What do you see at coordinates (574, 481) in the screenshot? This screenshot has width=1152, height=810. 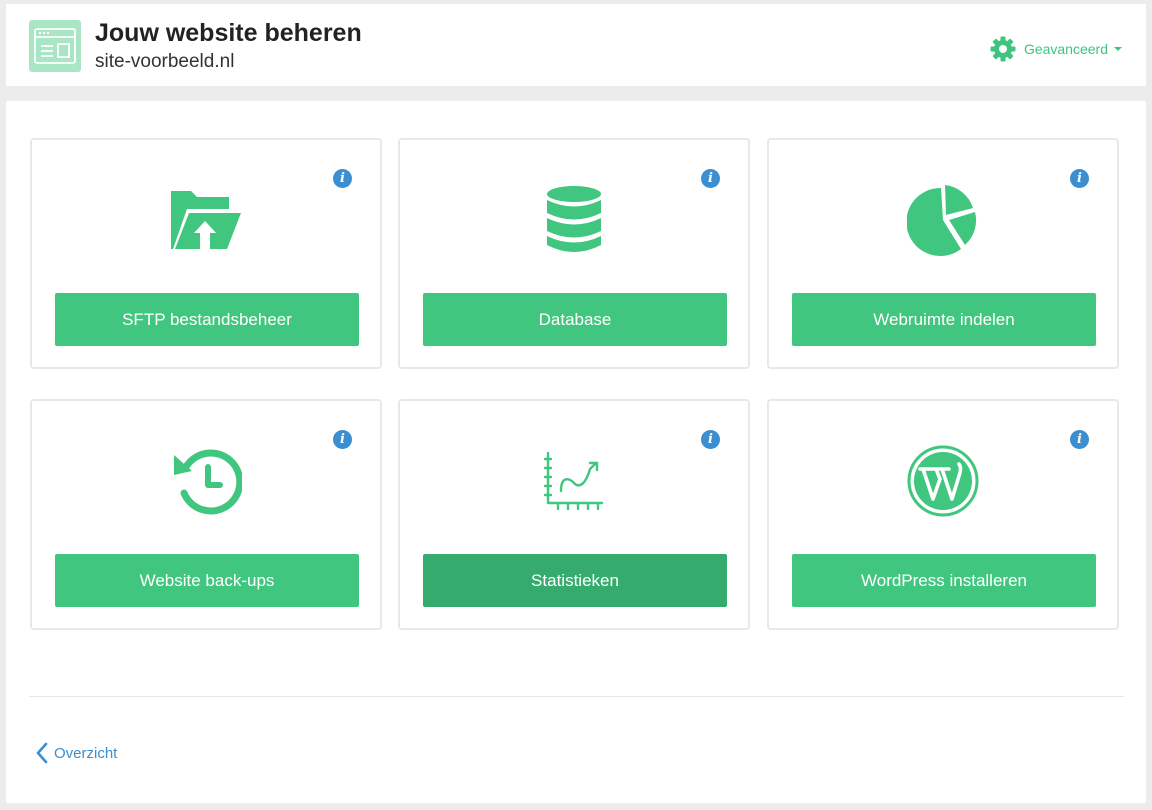 I see `line-chart-icon` at bounding box center [574, 481].